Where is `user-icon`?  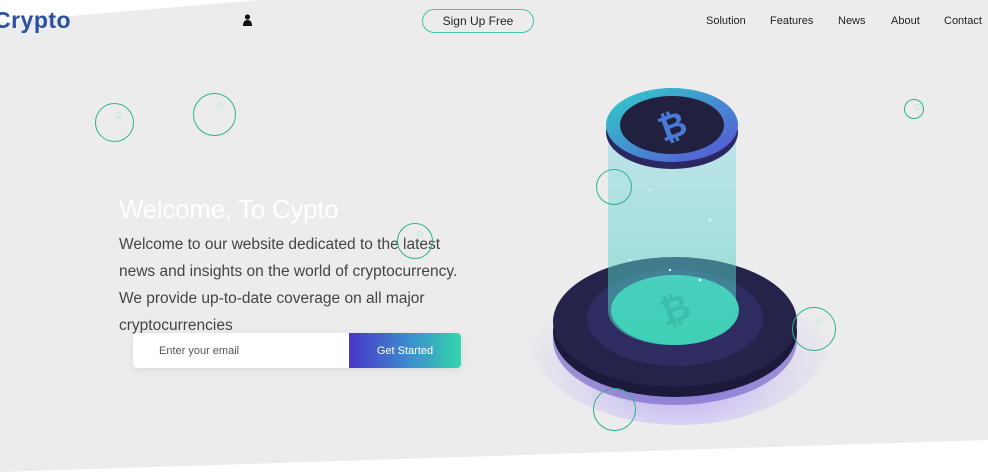
user-icon is located at coordinates (247, 20).